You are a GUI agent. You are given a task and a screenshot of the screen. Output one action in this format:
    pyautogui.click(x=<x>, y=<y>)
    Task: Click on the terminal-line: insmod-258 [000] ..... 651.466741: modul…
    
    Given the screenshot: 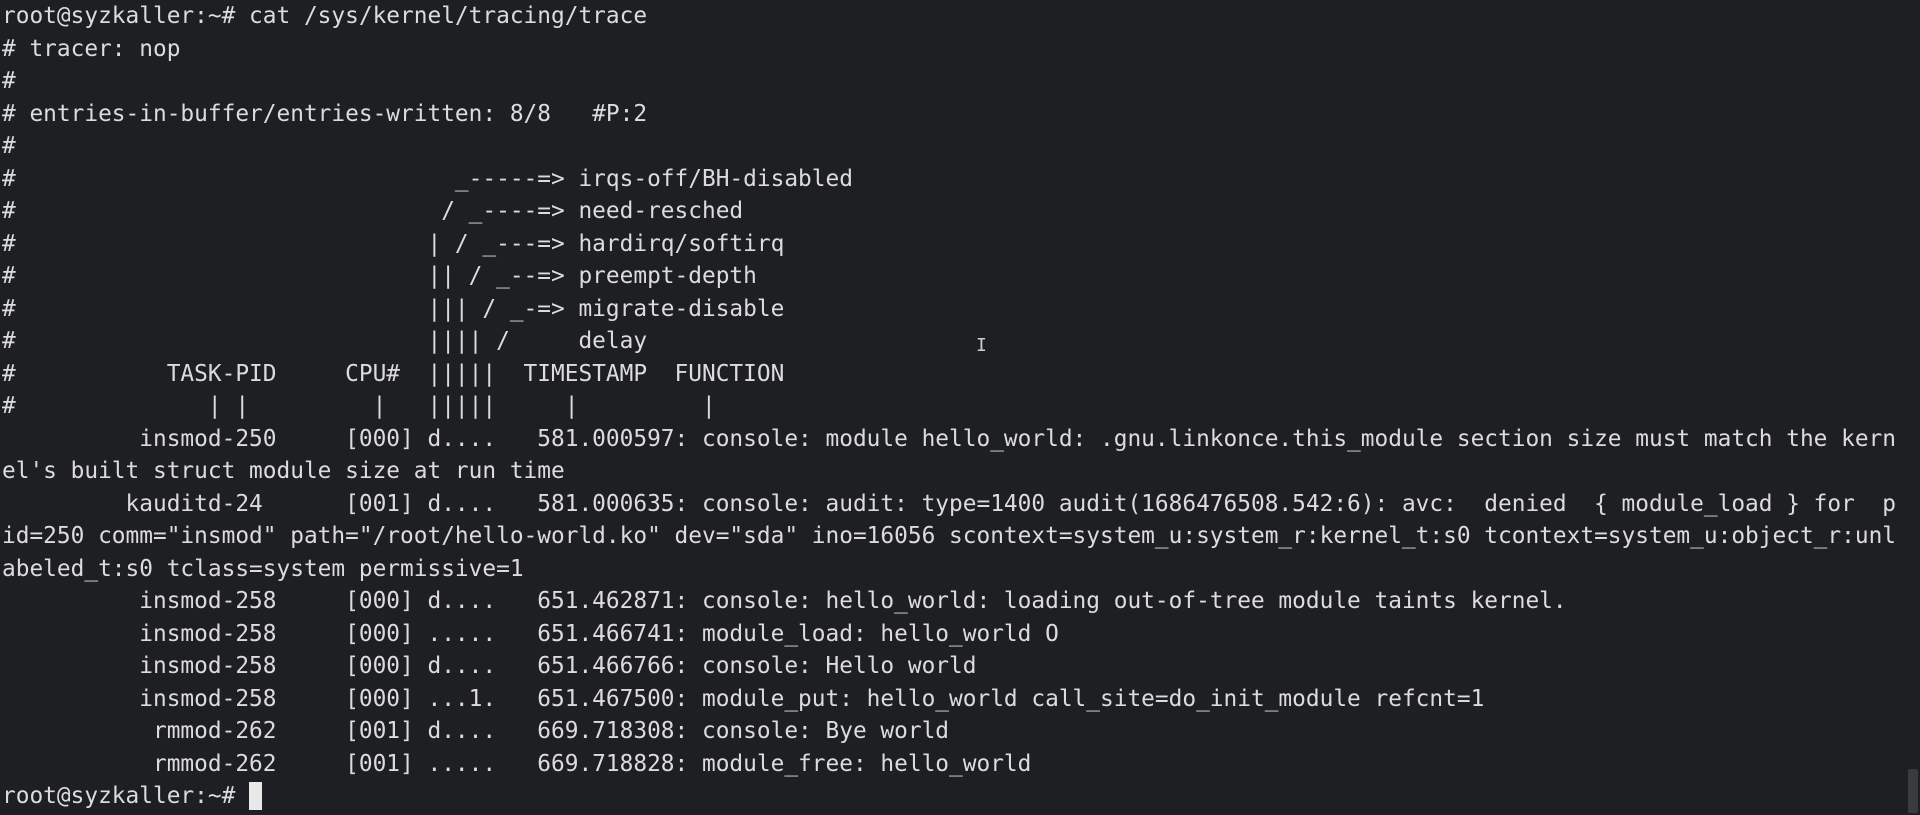 What is the action you would take?
    pyautogui.click(x=530, y=633)
    